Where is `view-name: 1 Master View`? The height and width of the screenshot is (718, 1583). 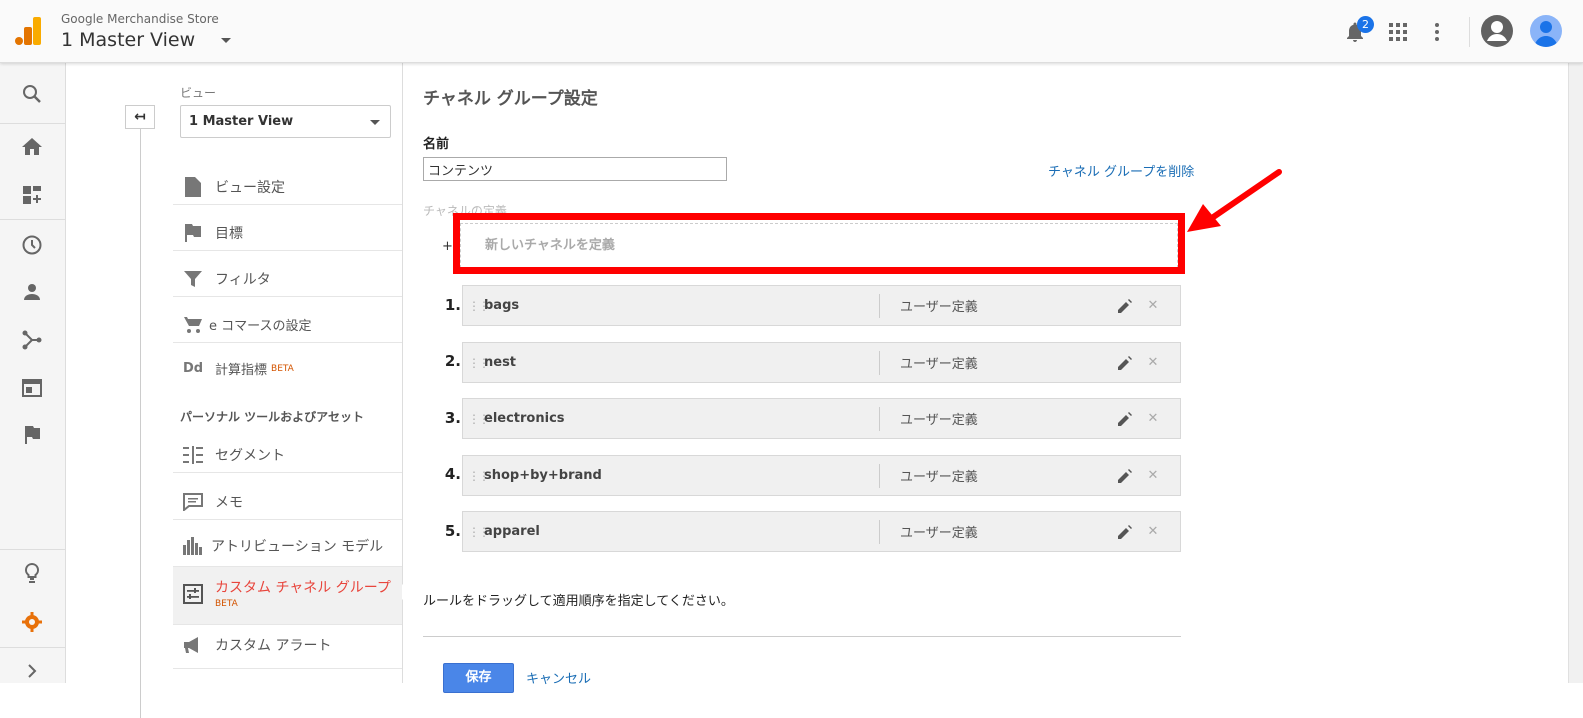 view-name: 1 Master View is located at coordinates (128, 40).